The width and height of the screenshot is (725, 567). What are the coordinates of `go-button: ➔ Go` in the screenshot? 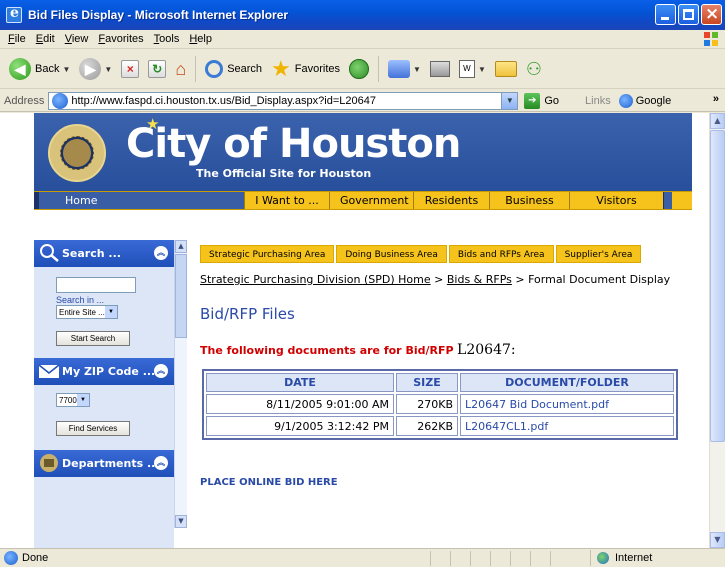 It's located at (541, 100).